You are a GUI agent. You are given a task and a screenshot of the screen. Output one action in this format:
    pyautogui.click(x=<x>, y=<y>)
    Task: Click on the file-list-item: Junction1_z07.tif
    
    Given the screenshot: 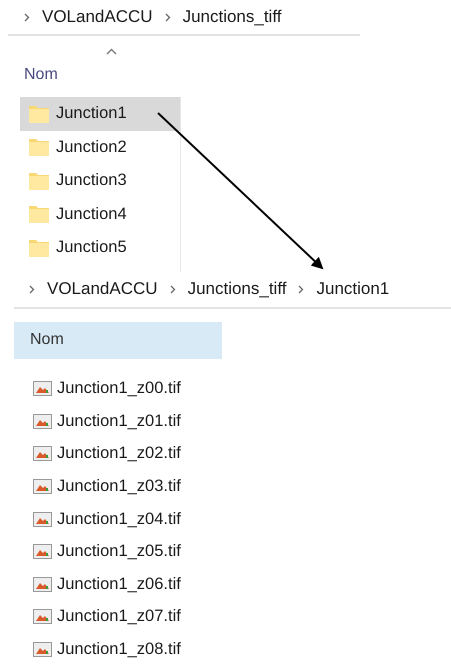 What is the action you would take?
    pyautogui.click(x=242, y=617)
    